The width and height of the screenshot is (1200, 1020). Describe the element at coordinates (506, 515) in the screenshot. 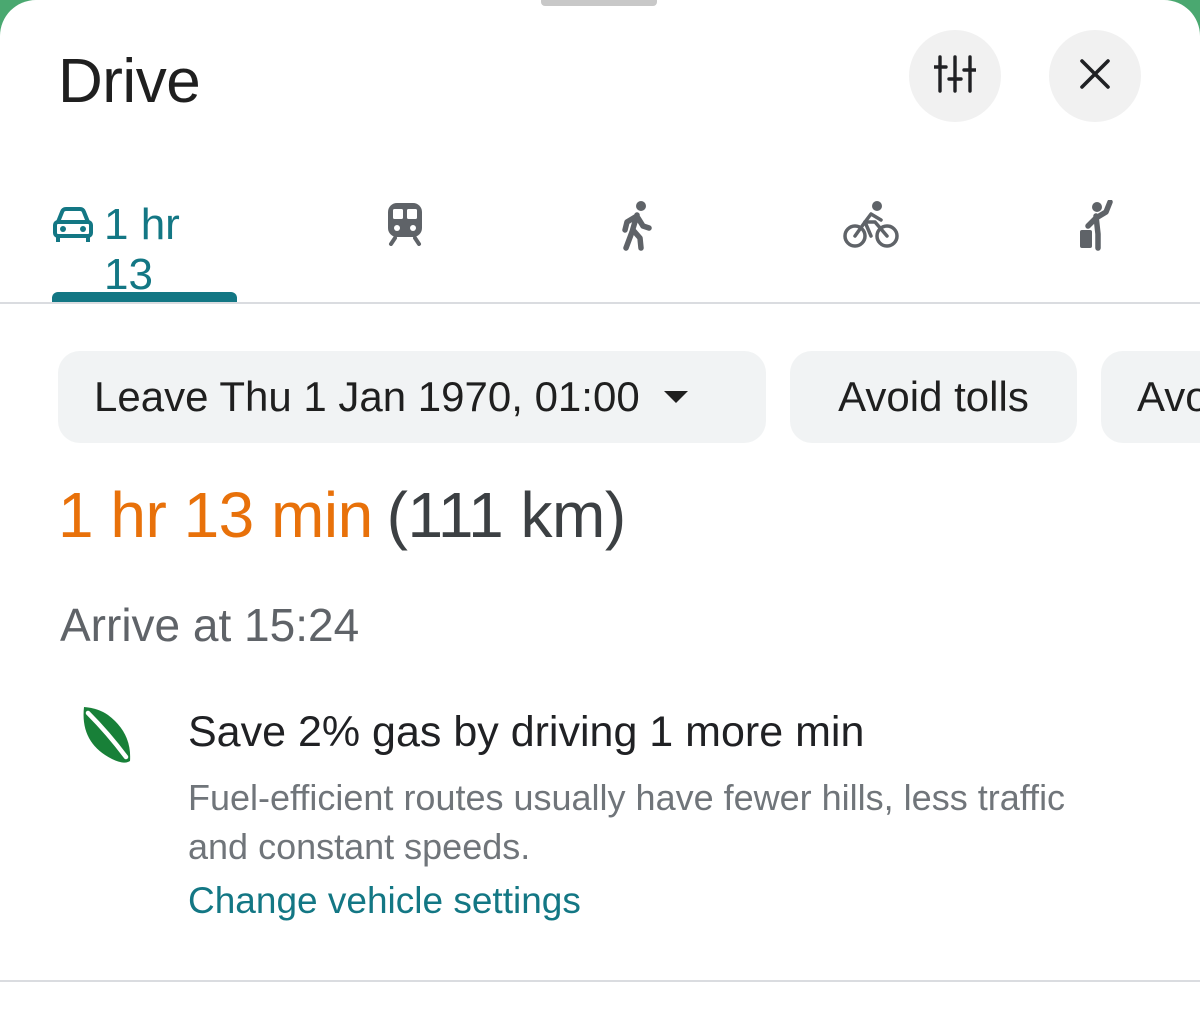

I see `route-distance: (111 km)` at that location.